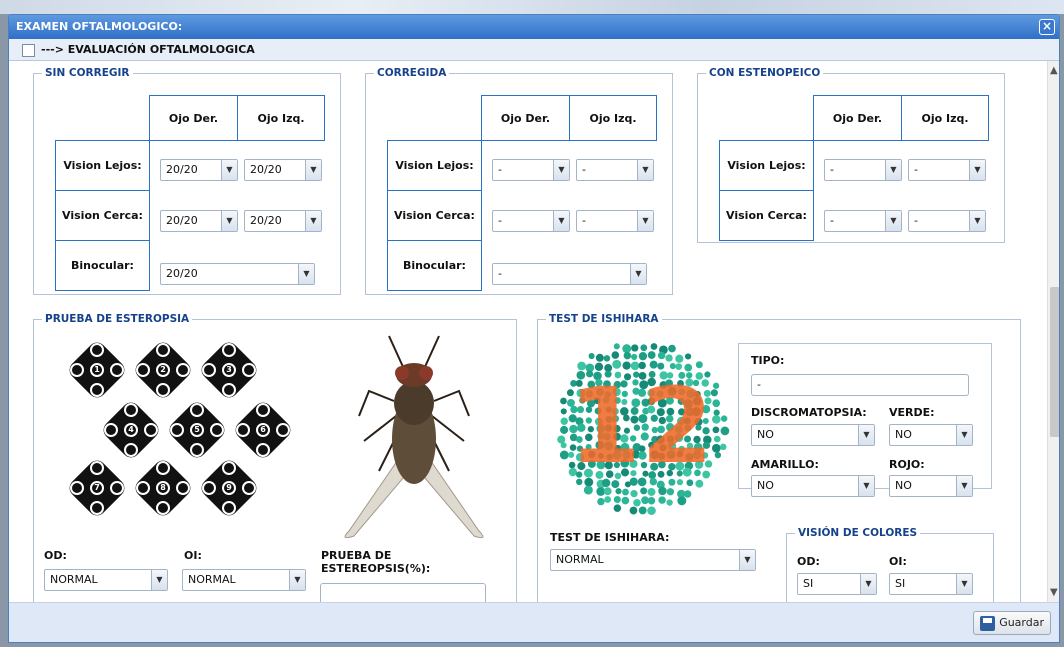 This screenshot has height=647, width=1064. What do you see at coordinates (615, 221) in the screenshot?
I see `co-cerca-oi-select: - ▼` at bounding box center [615, 221].